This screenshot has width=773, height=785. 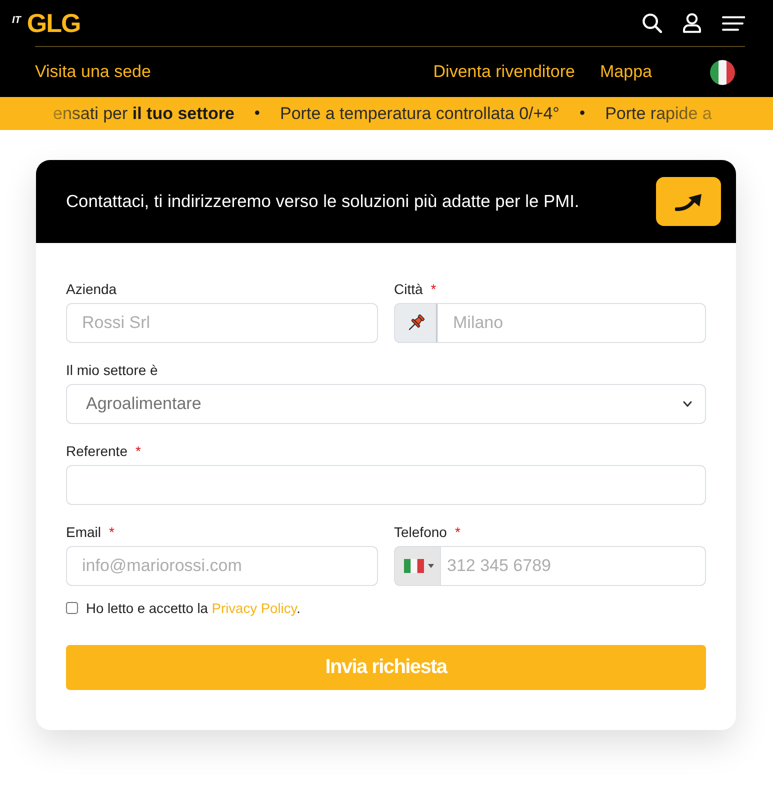 What do you see at coordinates (97, 450) in the screenshot?
I see `field-label: Referente` at bounding box center [97, 450].